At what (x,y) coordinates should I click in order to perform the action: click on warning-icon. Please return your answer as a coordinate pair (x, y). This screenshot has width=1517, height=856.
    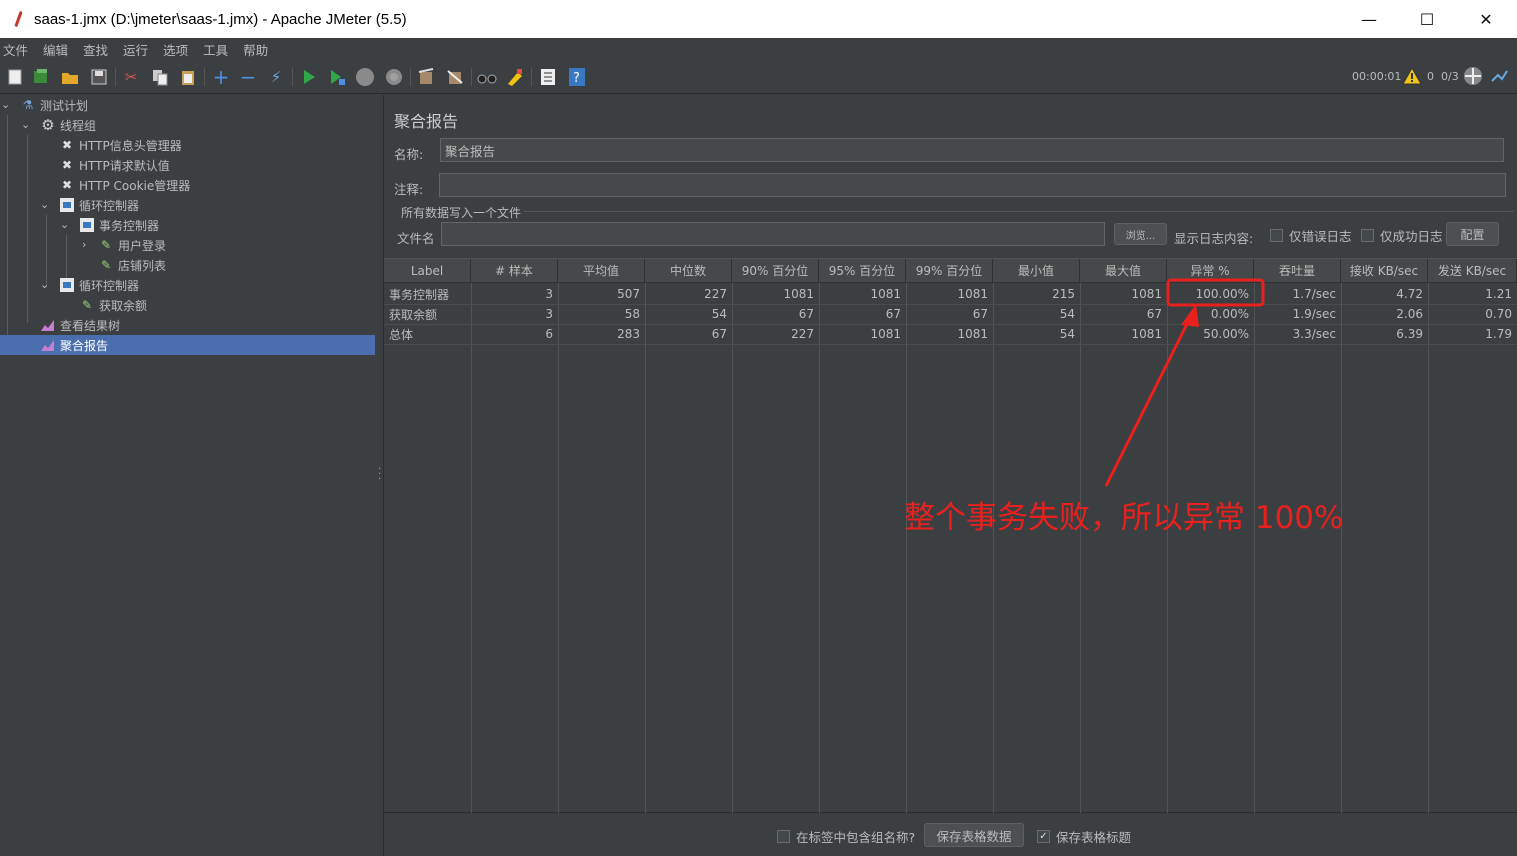
    Looking at the image, I should click on (1412, 76).